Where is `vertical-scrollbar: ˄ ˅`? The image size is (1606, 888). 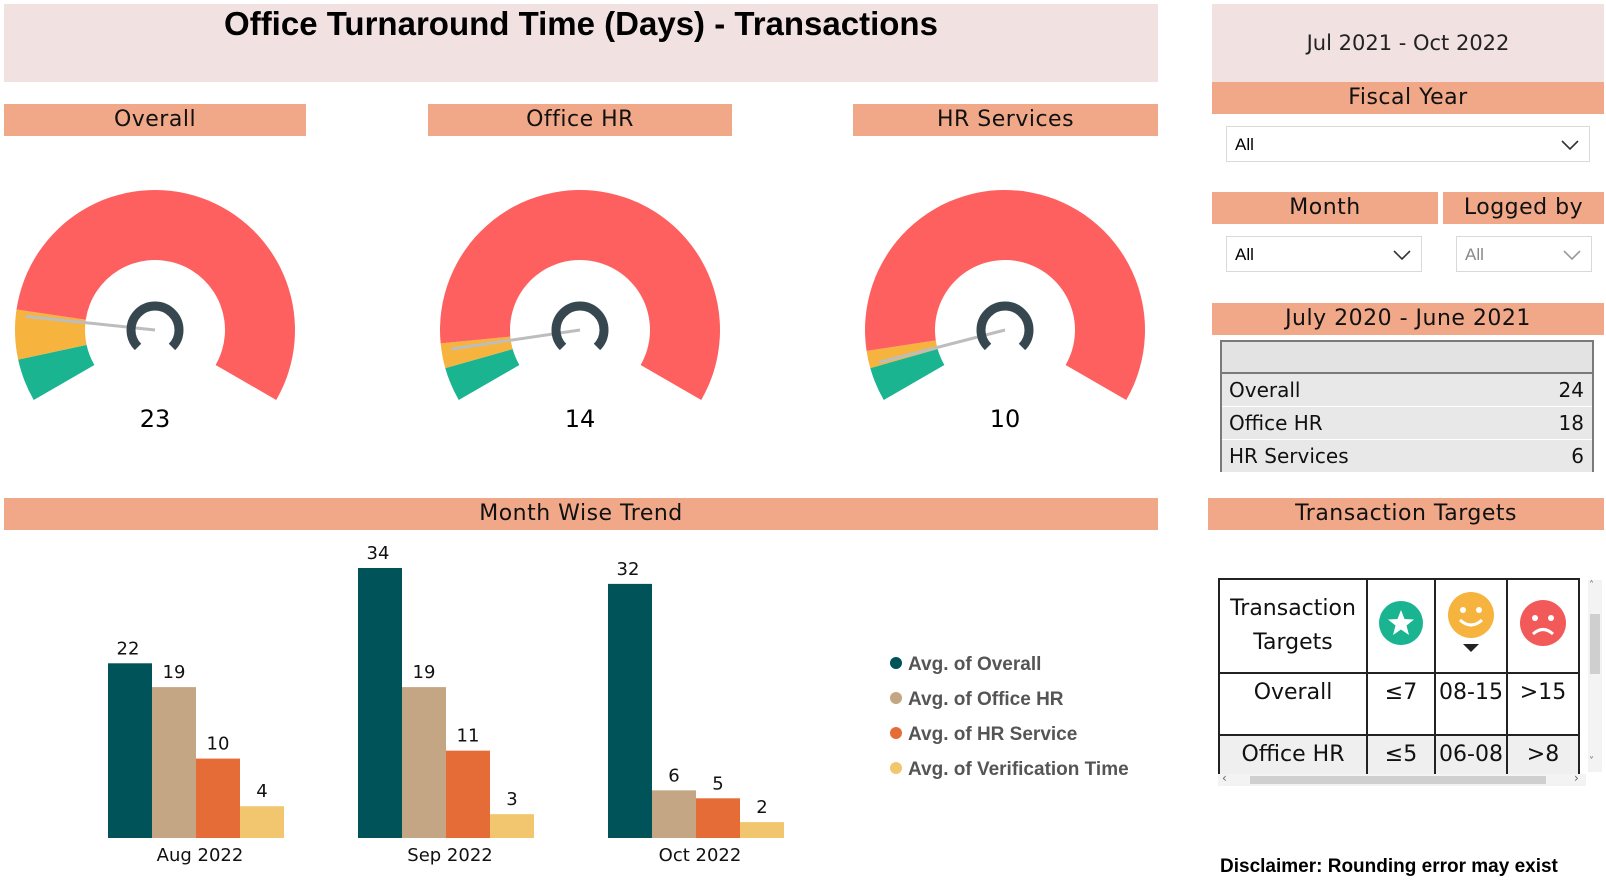
vertical-scrollbar: ˄ ˅ is located at coordinates (1595, 676).